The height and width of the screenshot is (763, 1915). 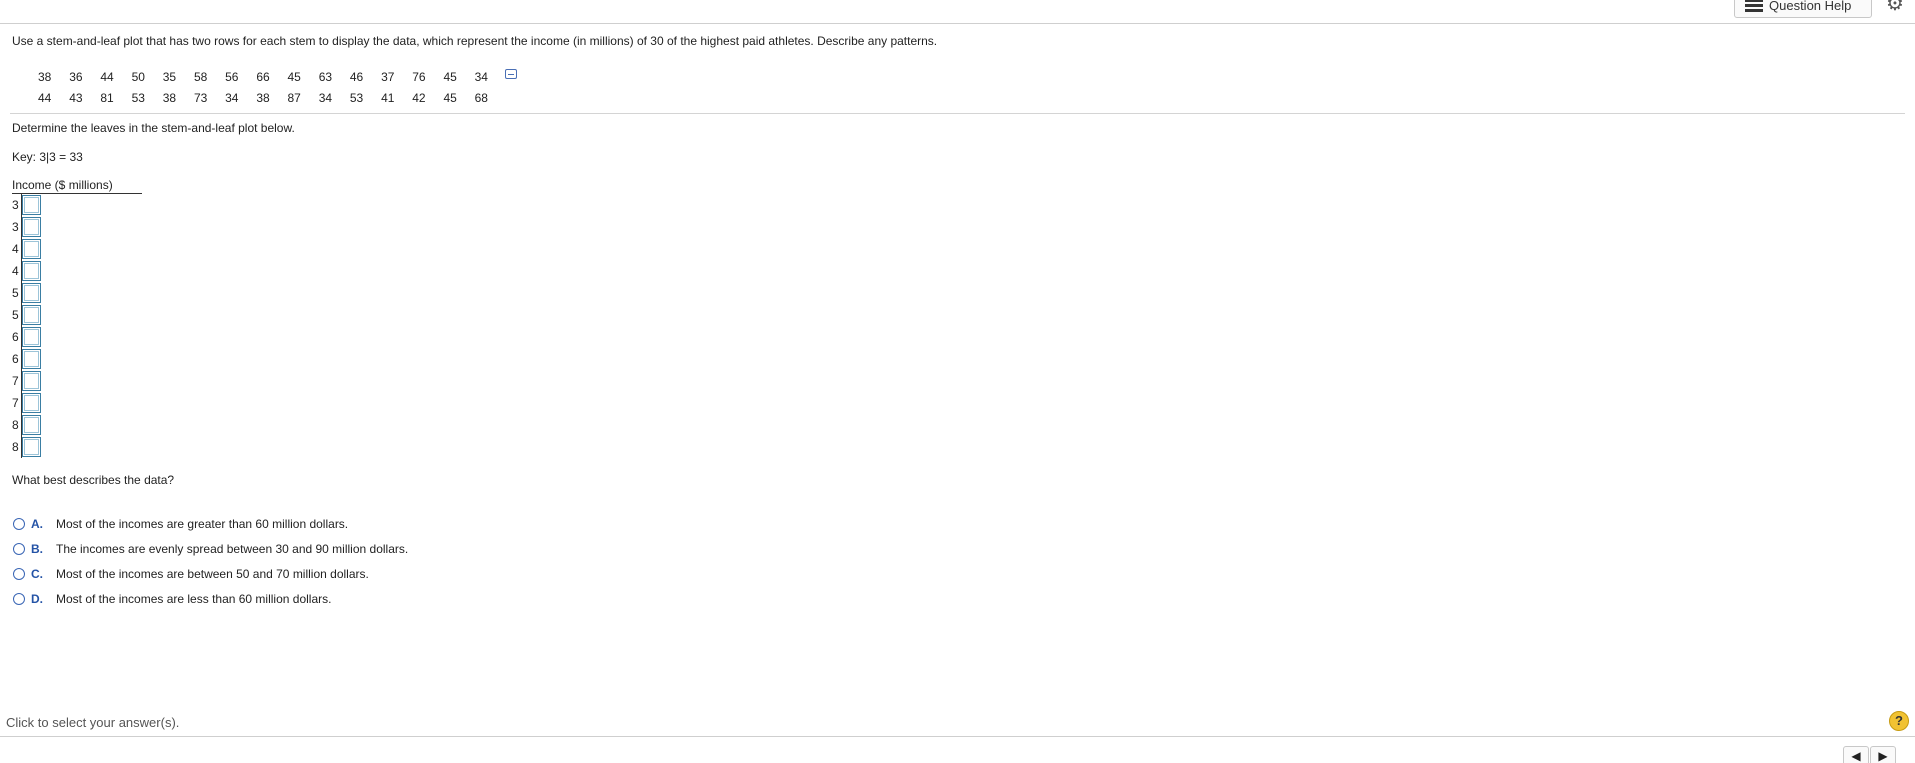 What do you see at coordinates (1856, 754) in the screenshot?
I see `previous-button: ◀` at bounding box center [1856, 754].